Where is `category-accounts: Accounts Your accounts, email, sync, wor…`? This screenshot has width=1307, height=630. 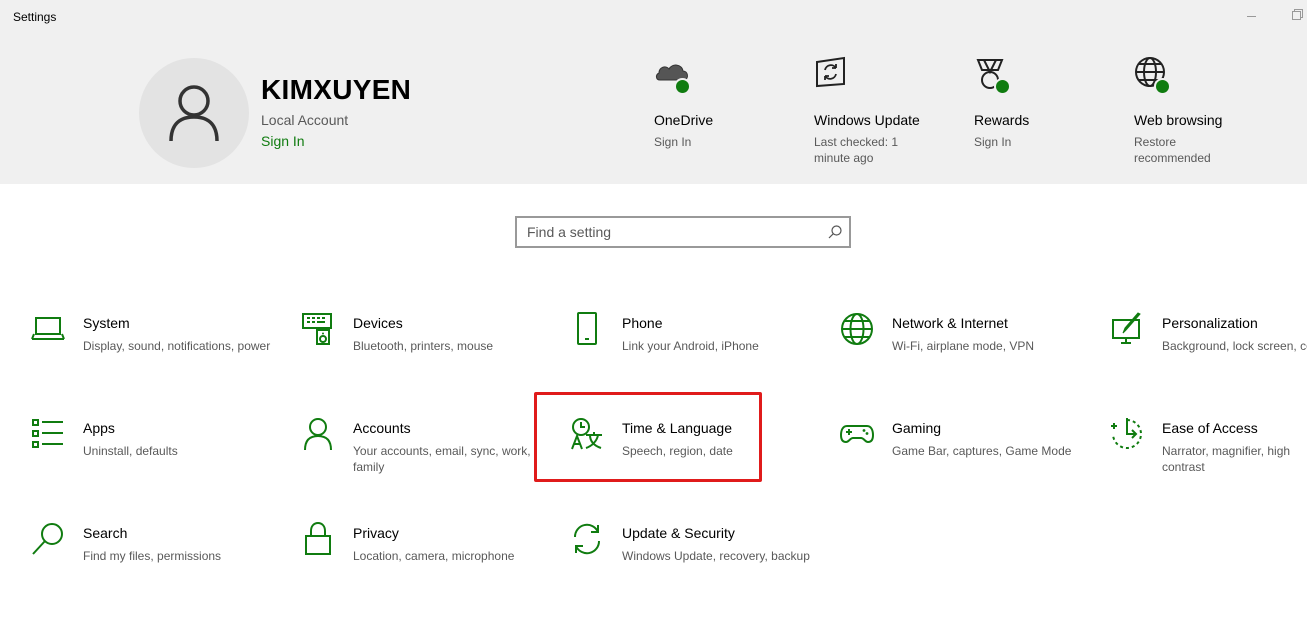 category-accounts: Accounts Your accounts, email, sync, wor… is located at coordinates (426, 462).